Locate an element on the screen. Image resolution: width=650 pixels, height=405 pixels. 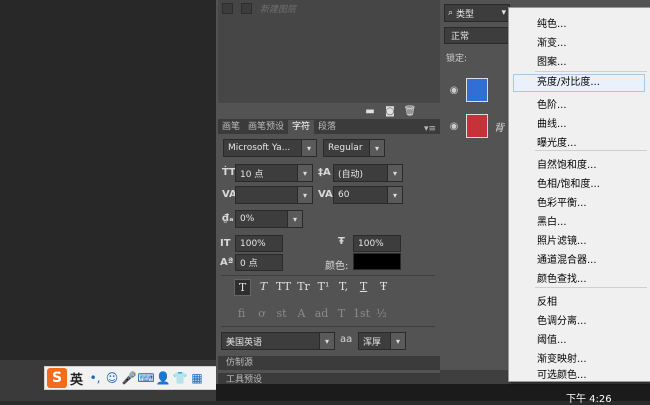
alternates-button: ad is located at coordinates (321, 313).